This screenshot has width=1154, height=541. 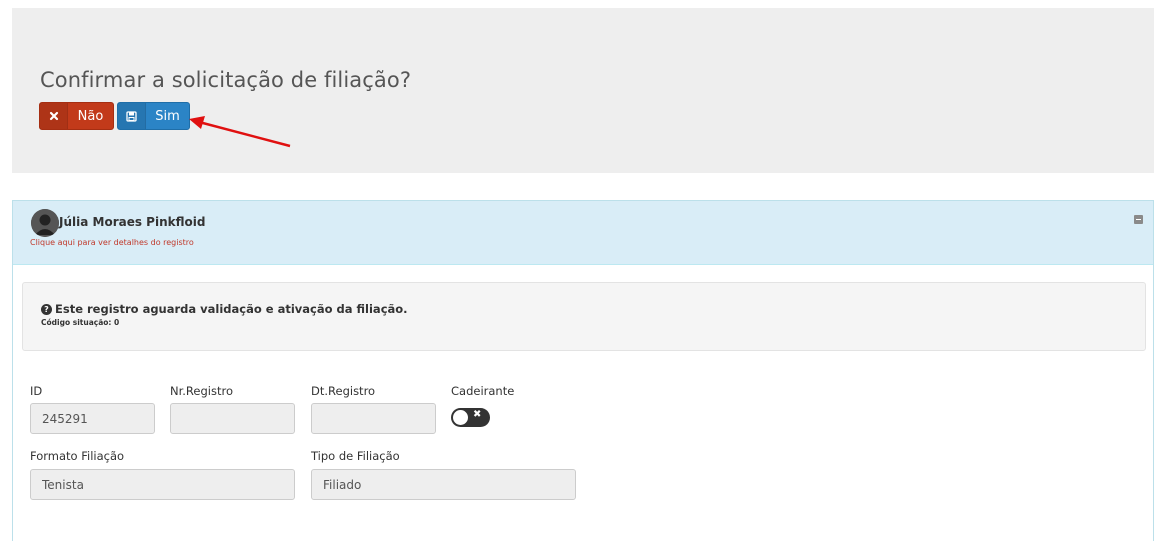 I want to click on toggle-knob, so click(x=460, y=417).